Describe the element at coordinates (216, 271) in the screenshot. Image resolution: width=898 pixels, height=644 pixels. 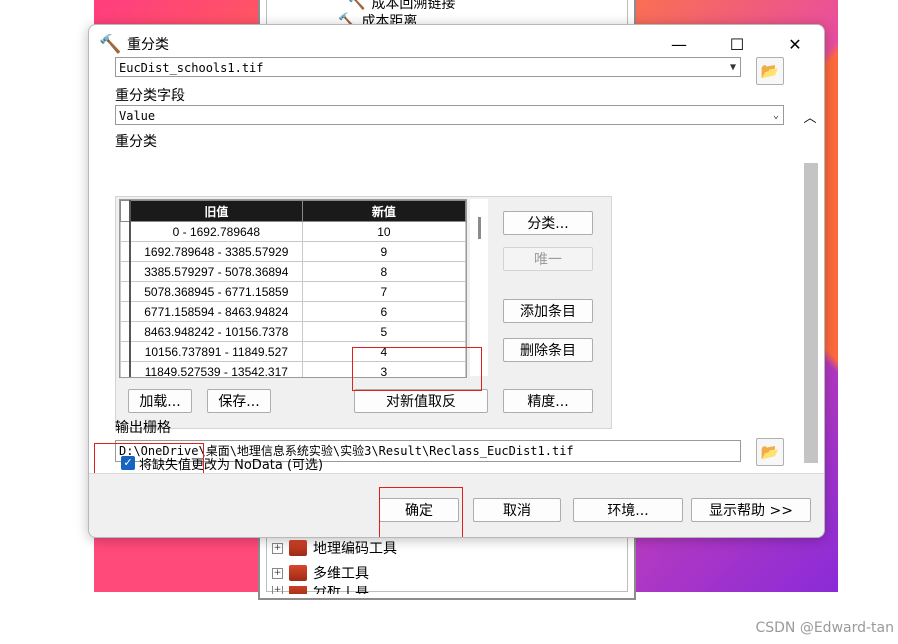
I see `old-value-cell: 3385.579297 - 5078.36894` at that location.